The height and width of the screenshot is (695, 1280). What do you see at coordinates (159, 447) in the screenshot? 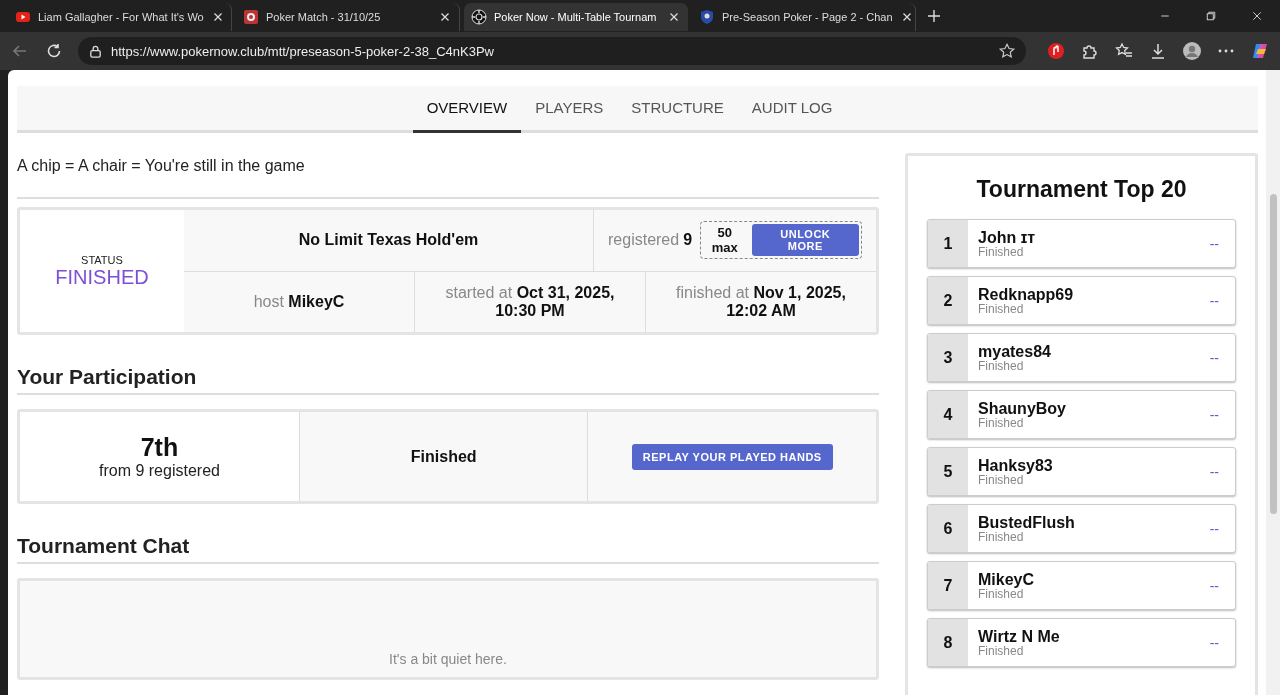
I see `finishing-place: 7th` at bounding box center [159, 447].